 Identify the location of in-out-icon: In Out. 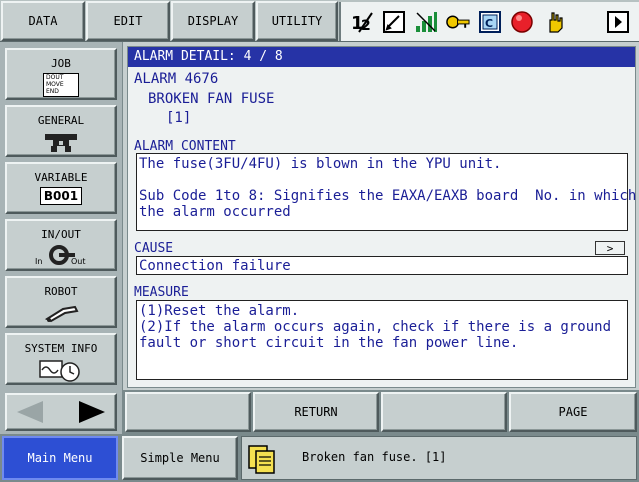
(61, 256).